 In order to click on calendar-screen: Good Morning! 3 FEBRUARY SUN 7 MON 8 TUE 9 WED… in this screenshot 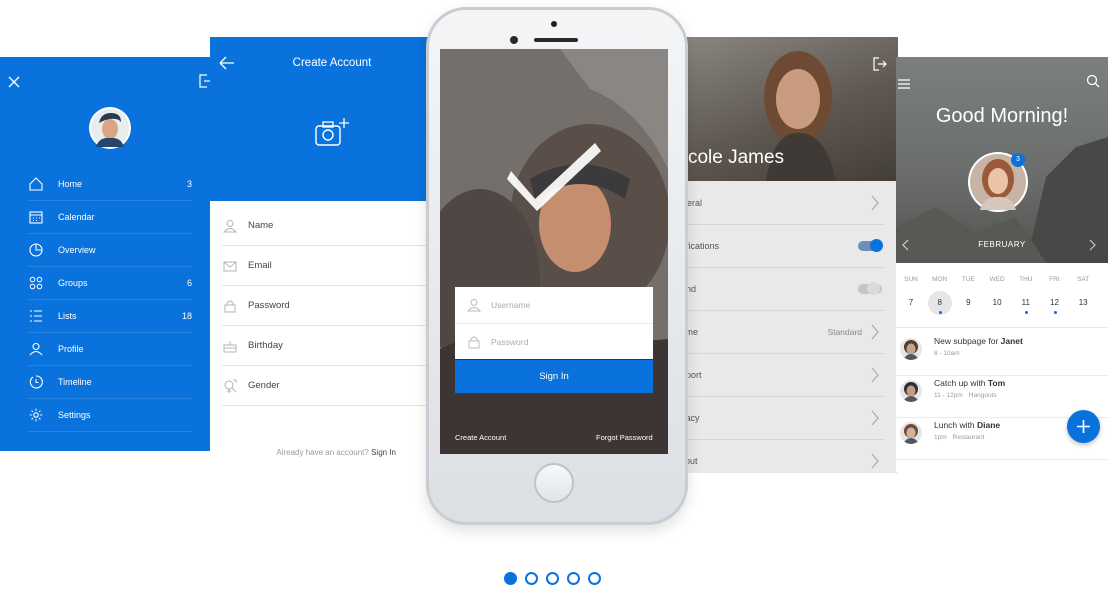, I will do `click(1002, 264)`.